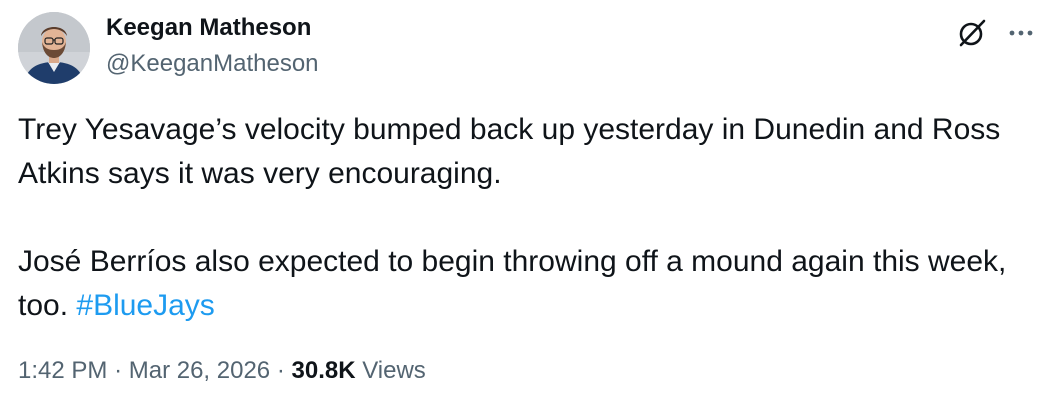 Image resolution: width=1060 pixels, height=410 pixels. I want to click on avatar, so click(54, 48).